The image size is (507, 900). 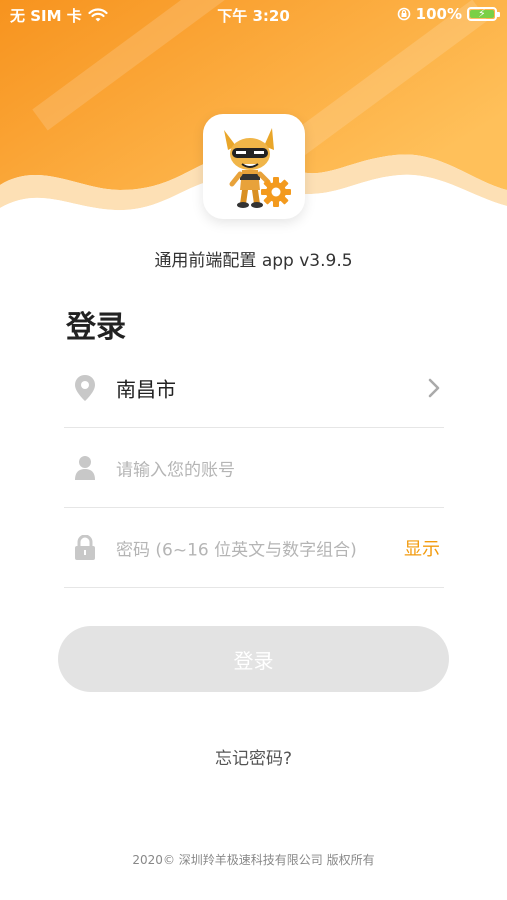 I want to click on battery-percent: 100%, so click(x=438, y=14).